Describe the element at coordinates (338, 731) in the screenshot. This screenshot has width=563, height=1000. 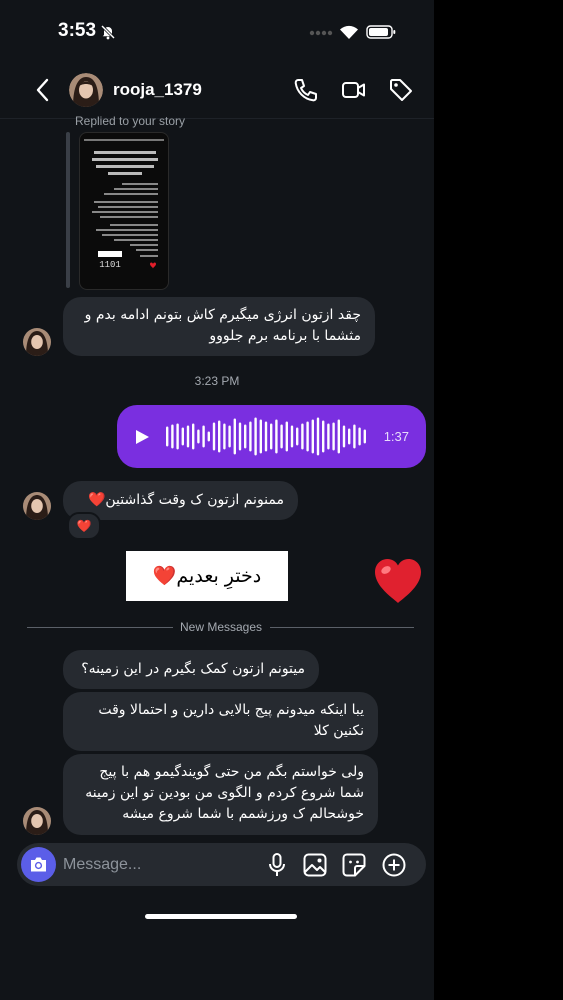
I see `message-line: نکنین کلا` at that location.